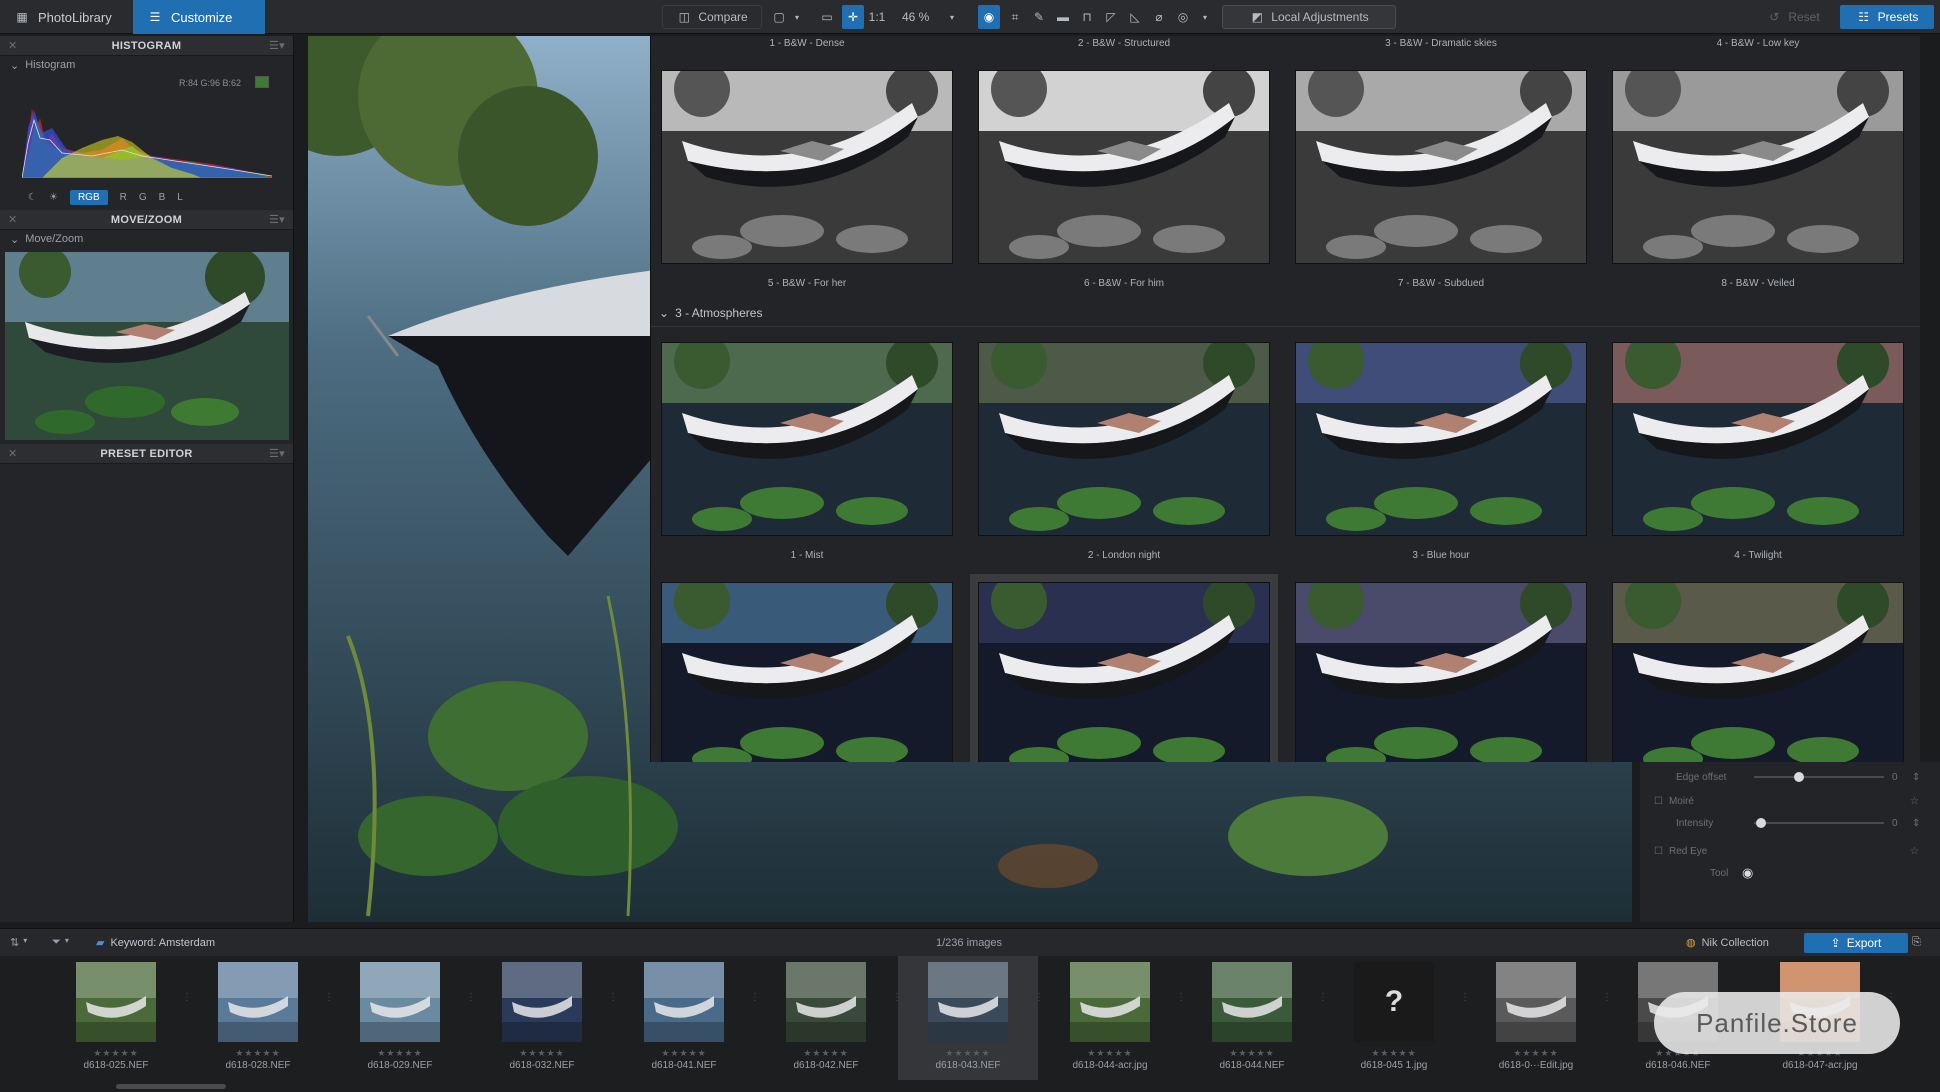 Image resolution: width=1940 pixels, height=1092 pixels. Describe the element at coordinates (123, 197) in the screenshot. I see `channel-r: R` at that location.